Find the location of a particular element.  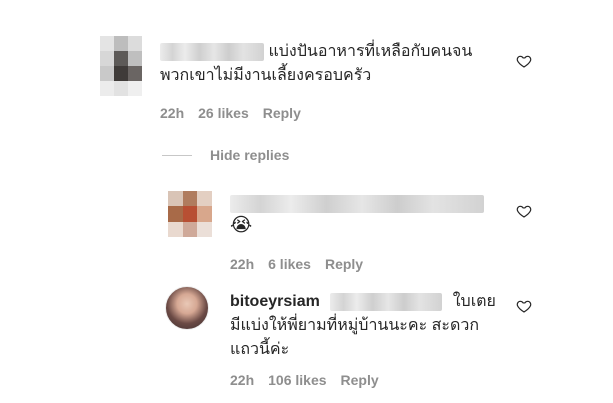

username-link: bitoeyrsiam is located at coordinates (275, 301).